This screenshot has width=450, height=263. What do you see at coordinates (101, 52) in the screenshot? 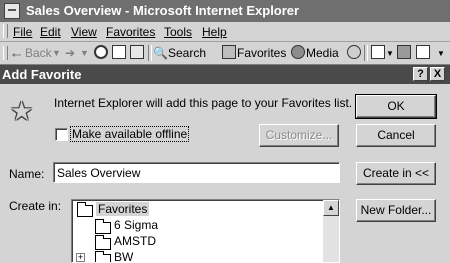
I see `stop-icon` at bounding box center [101, 52].